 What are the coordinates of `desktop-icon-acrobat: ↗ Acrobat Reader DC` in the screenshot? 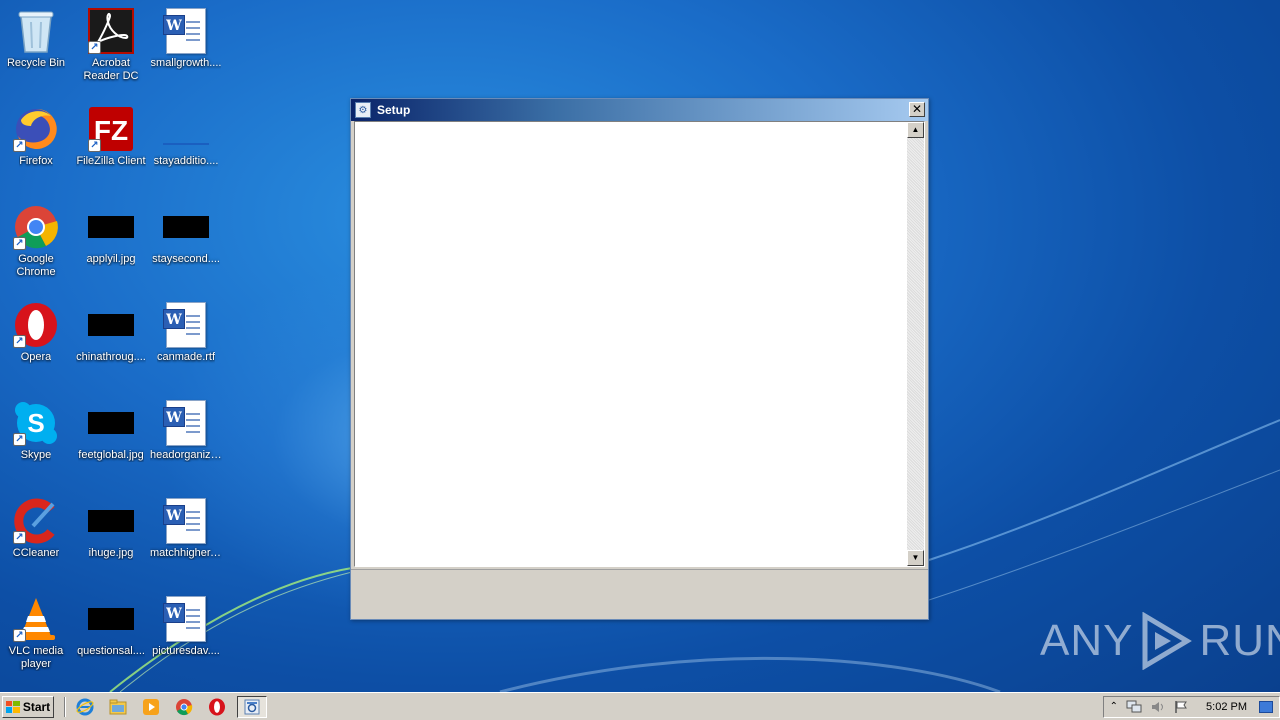 It's located at (111, 44).